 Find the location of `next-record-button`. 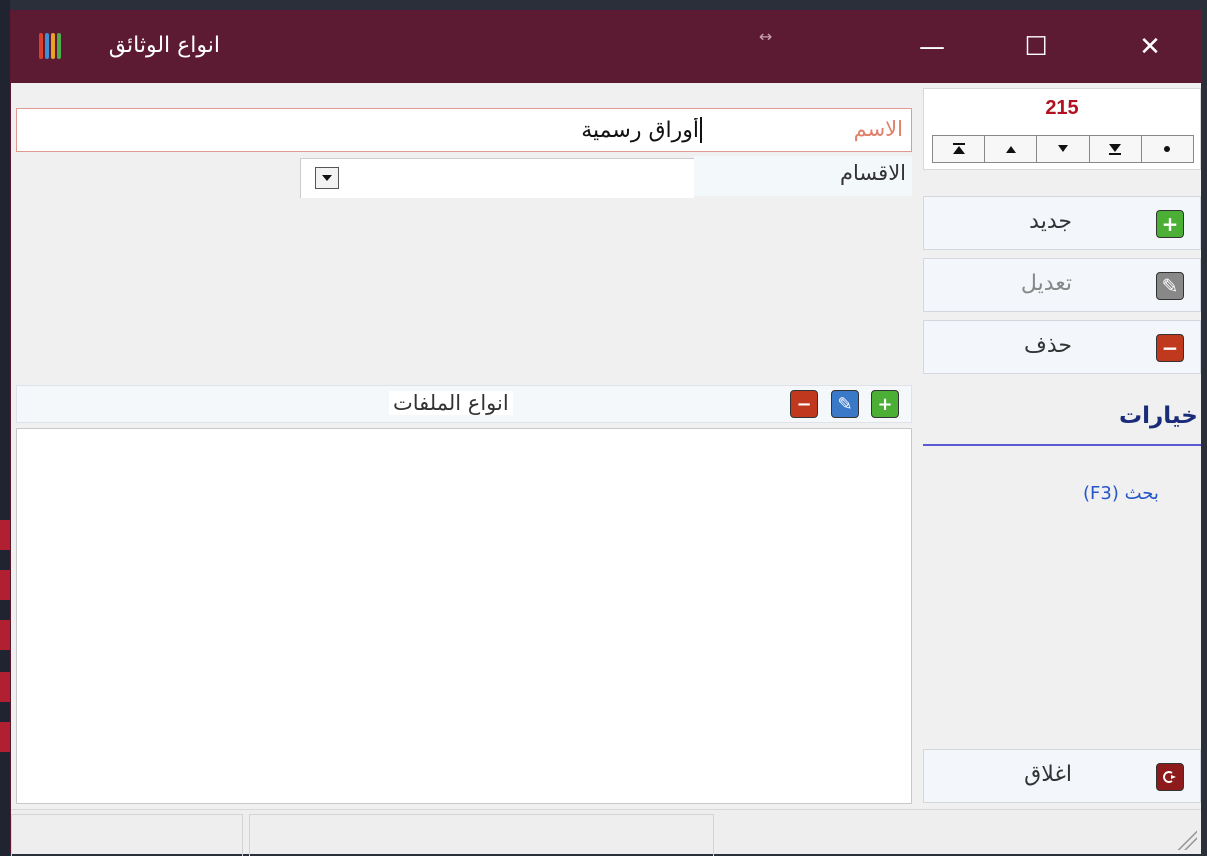

next-record-button is located at coordinates (1063, 149).